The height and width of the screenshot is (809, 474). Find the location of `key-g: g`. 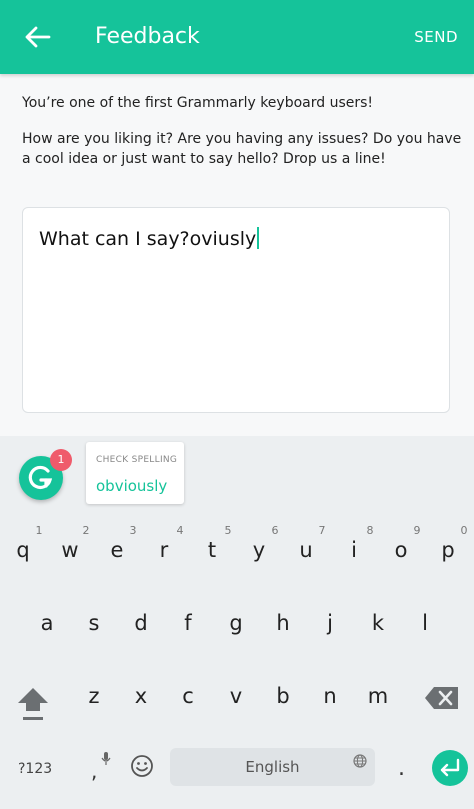

key-g: g is located at coordinates (236, 623).